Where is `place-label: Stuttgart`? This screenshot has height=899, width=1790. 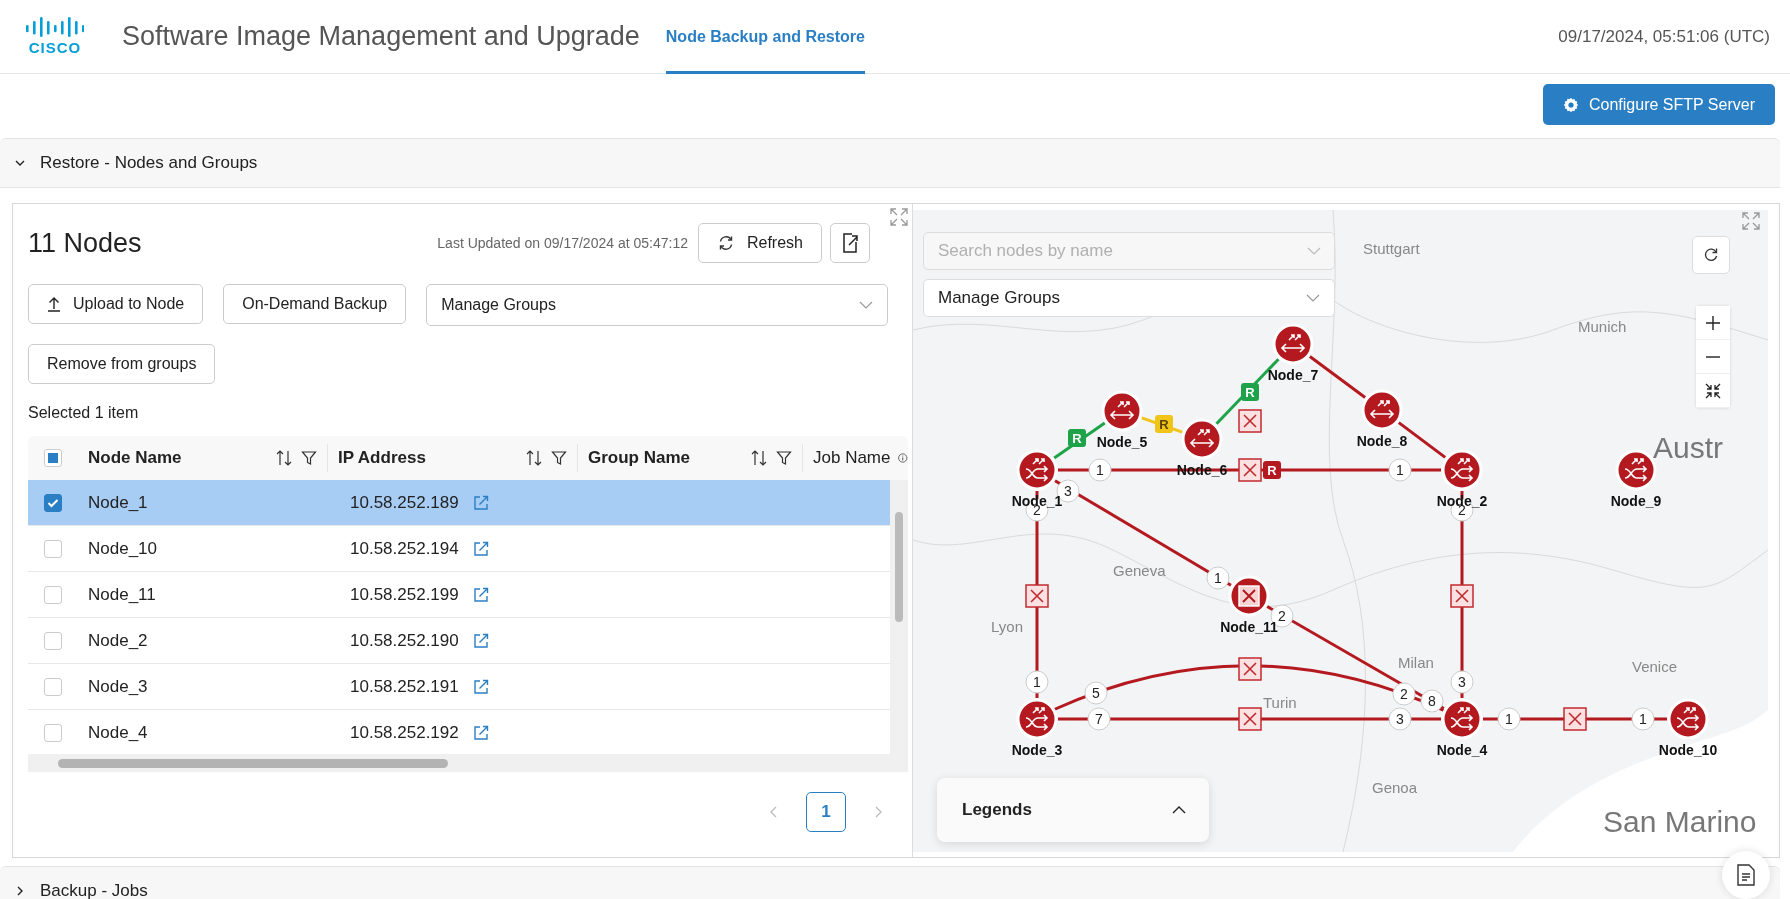 place-label: Stuttgart is located at coordinates (1391, 248).